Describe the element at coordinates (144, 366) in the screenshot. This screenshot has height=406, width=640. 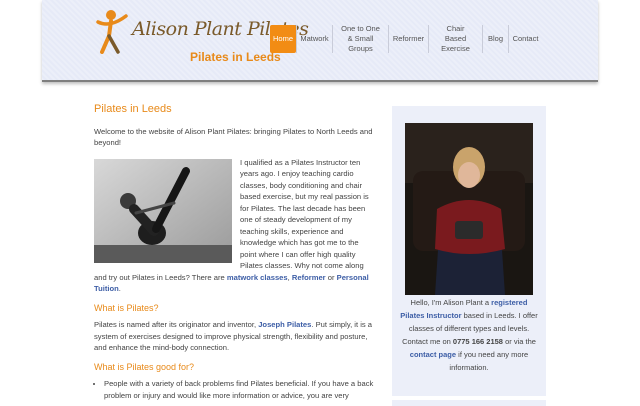
I see `pilates-good-for-heading: What is Pilates good for?` at that location.